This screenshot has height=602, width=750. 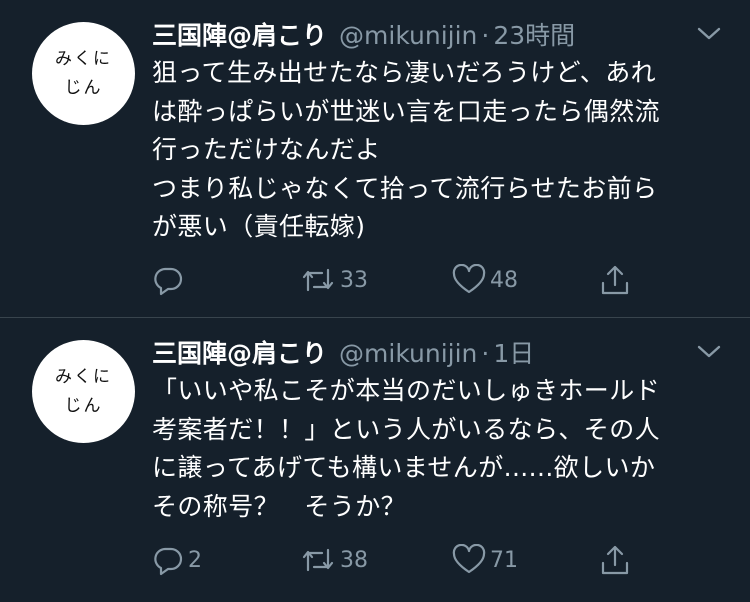 I want to click on tweet-line: は酔っぱらいが世迷い言を口走ったら偶然流, so click(x=406, y=111).